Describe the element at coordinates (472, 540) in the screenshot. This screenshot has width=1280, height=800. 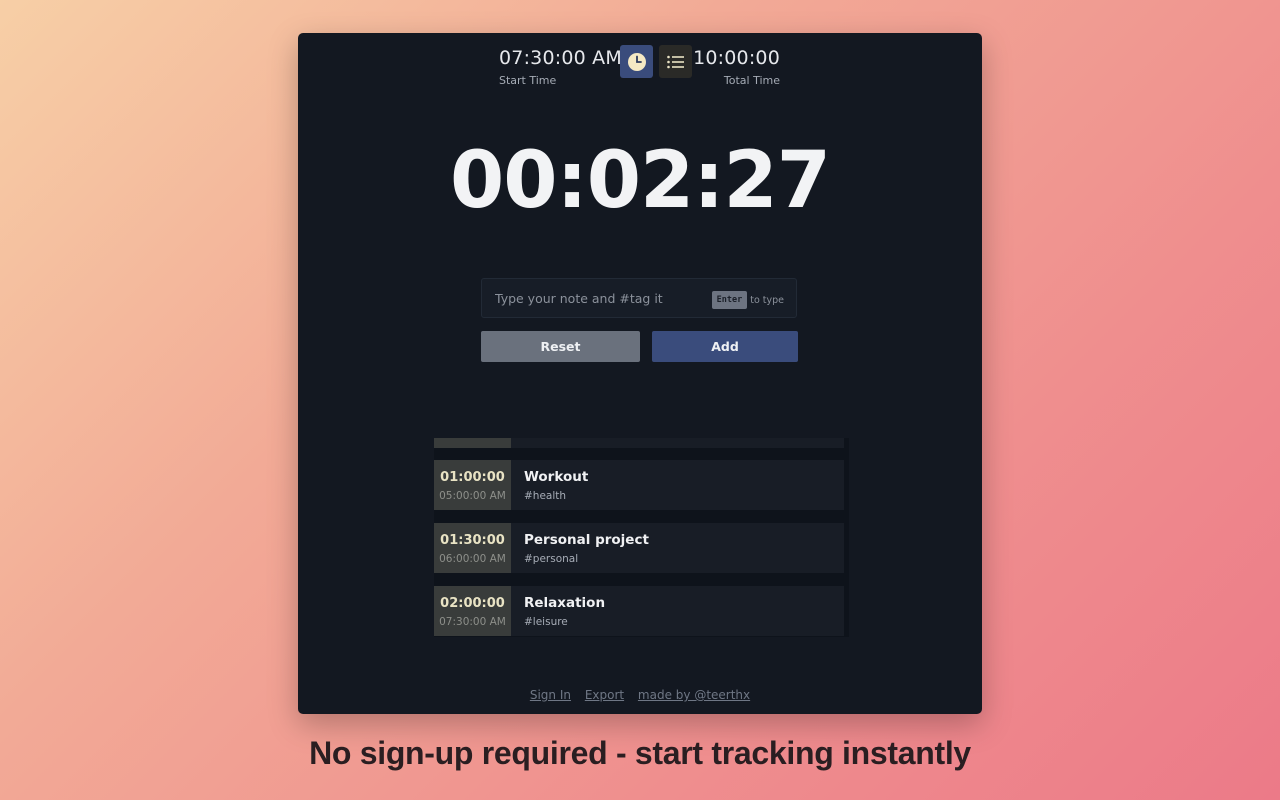
I see `entry-duration: 01:30:00` at that location.